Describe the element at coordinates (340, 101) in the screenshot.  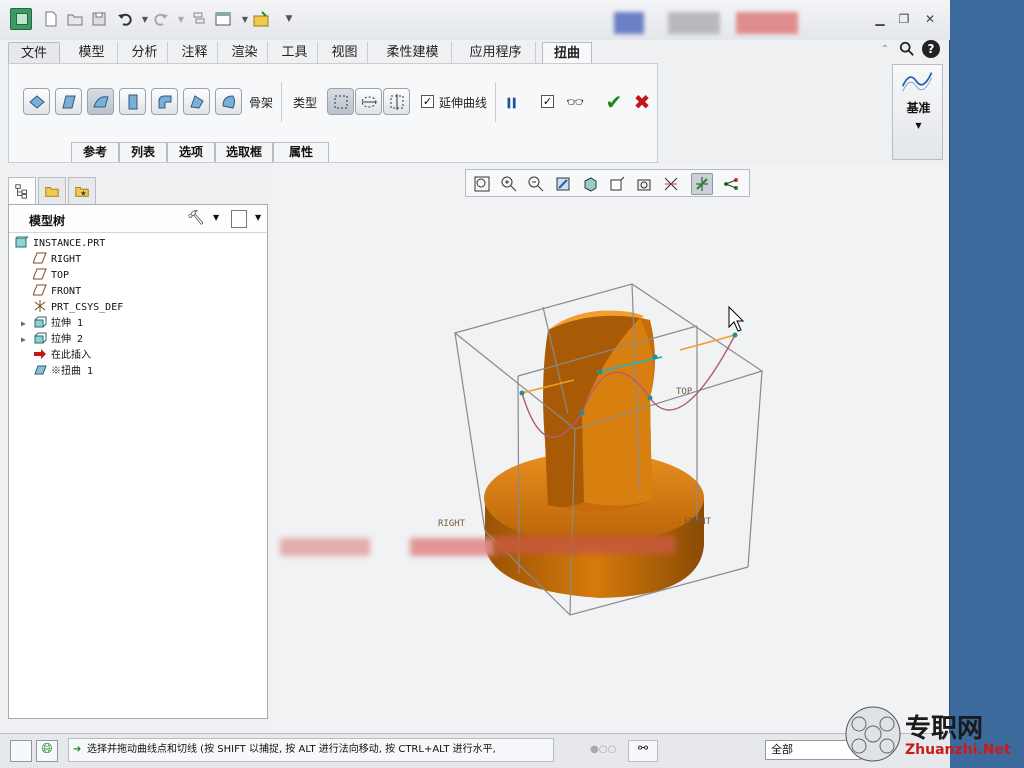
I see `type-plane-icon` at that location.